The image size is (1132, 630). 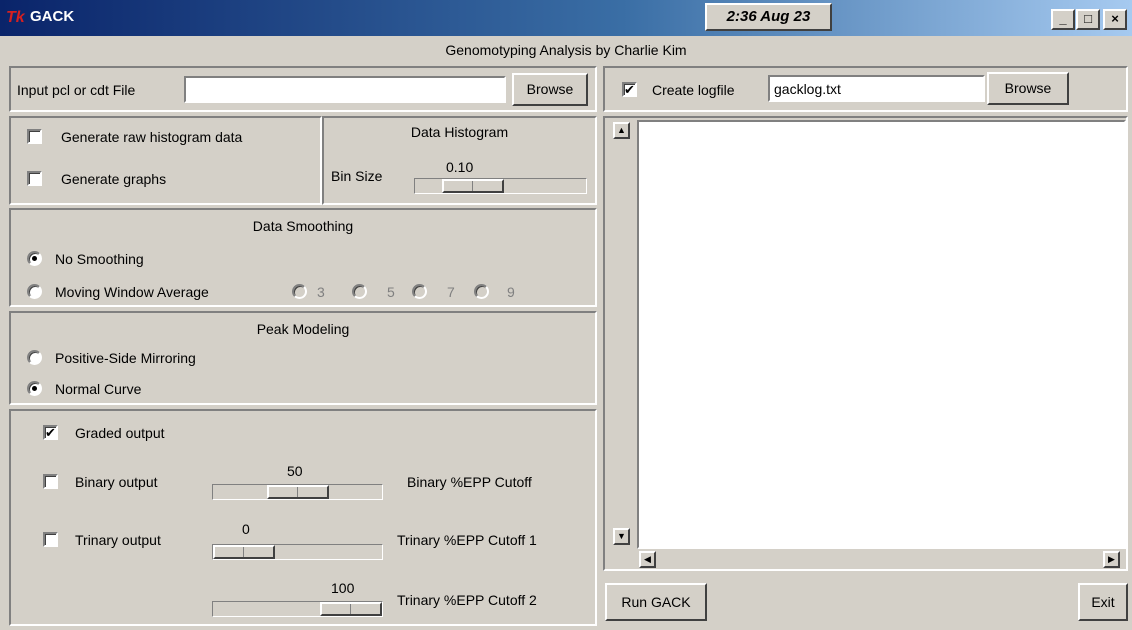 What do you see at coordinates (566, 50) in the screenshot?
I see `window-heading: Genomotyping Analysis by Charlie Kim` at bounding box center [566, 50].